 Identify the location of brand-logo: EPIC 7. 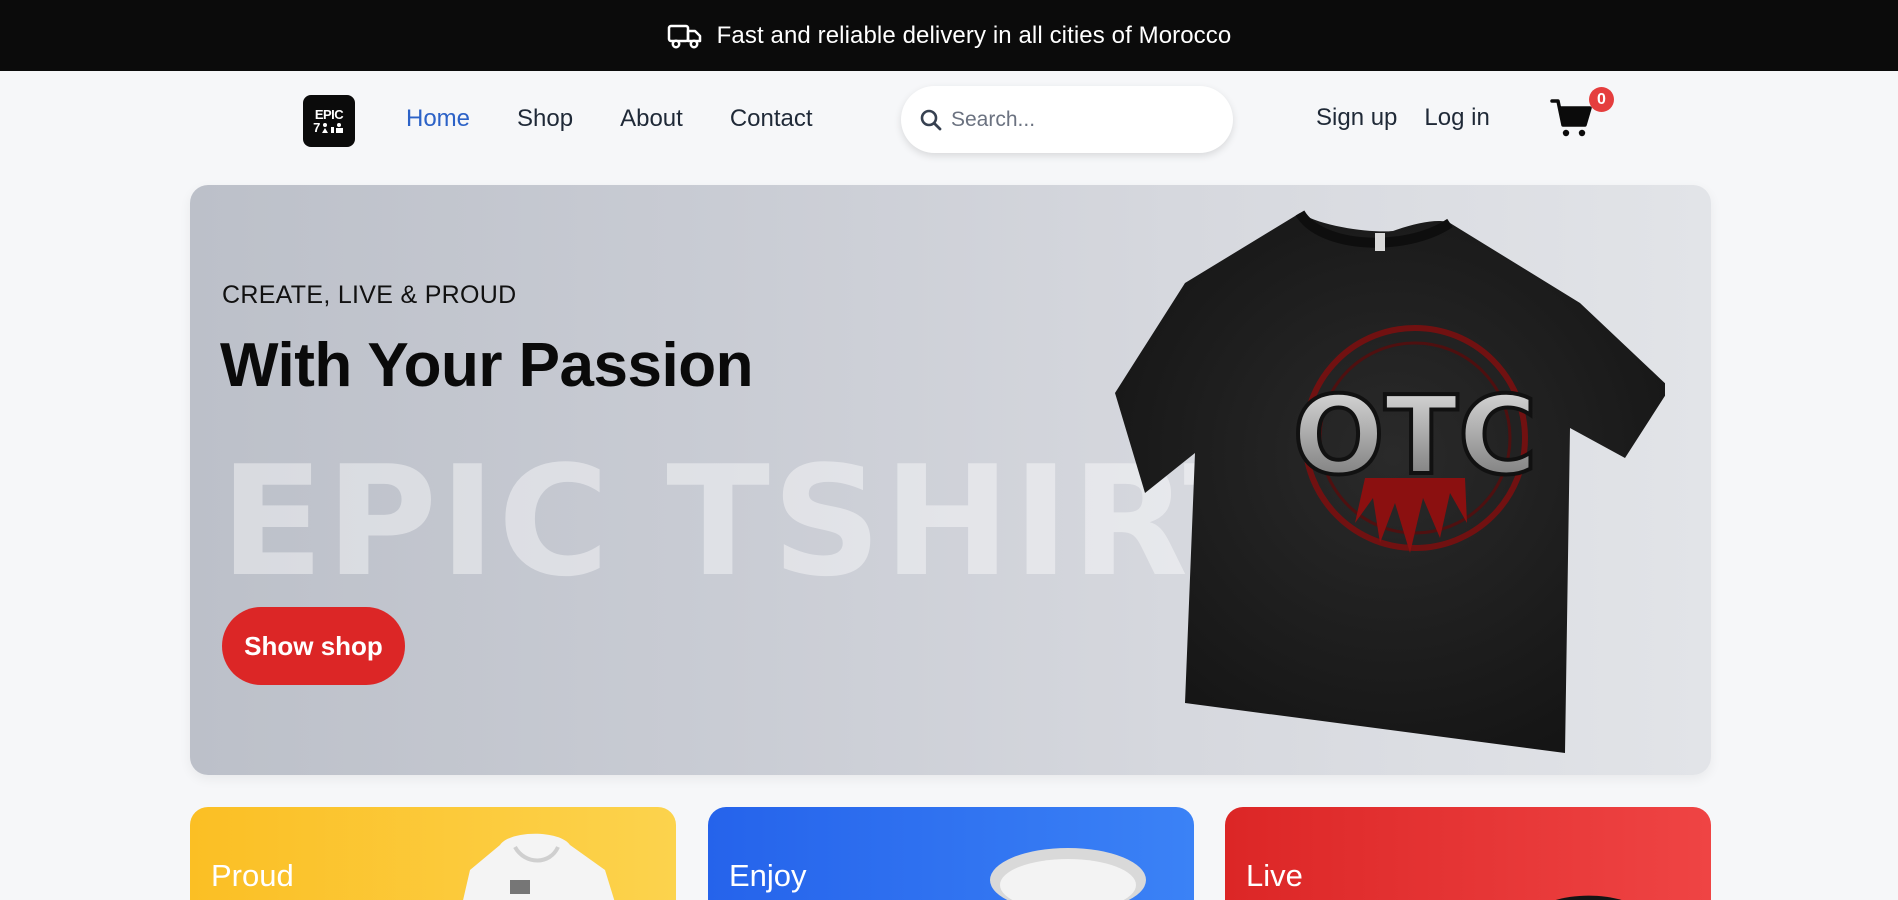
(329, 121).